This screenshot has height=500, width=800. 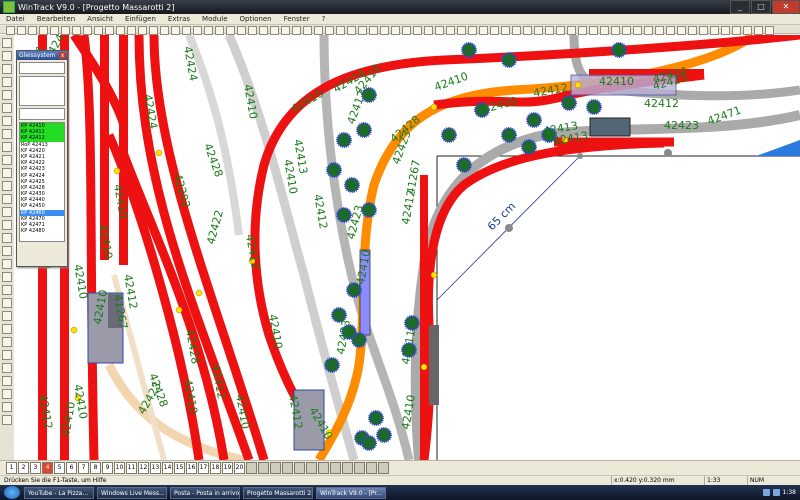 What do you see at coordinates (786, 7) in the screenshot?
I see `close-button: ✕` at bounding box center [786, 7].